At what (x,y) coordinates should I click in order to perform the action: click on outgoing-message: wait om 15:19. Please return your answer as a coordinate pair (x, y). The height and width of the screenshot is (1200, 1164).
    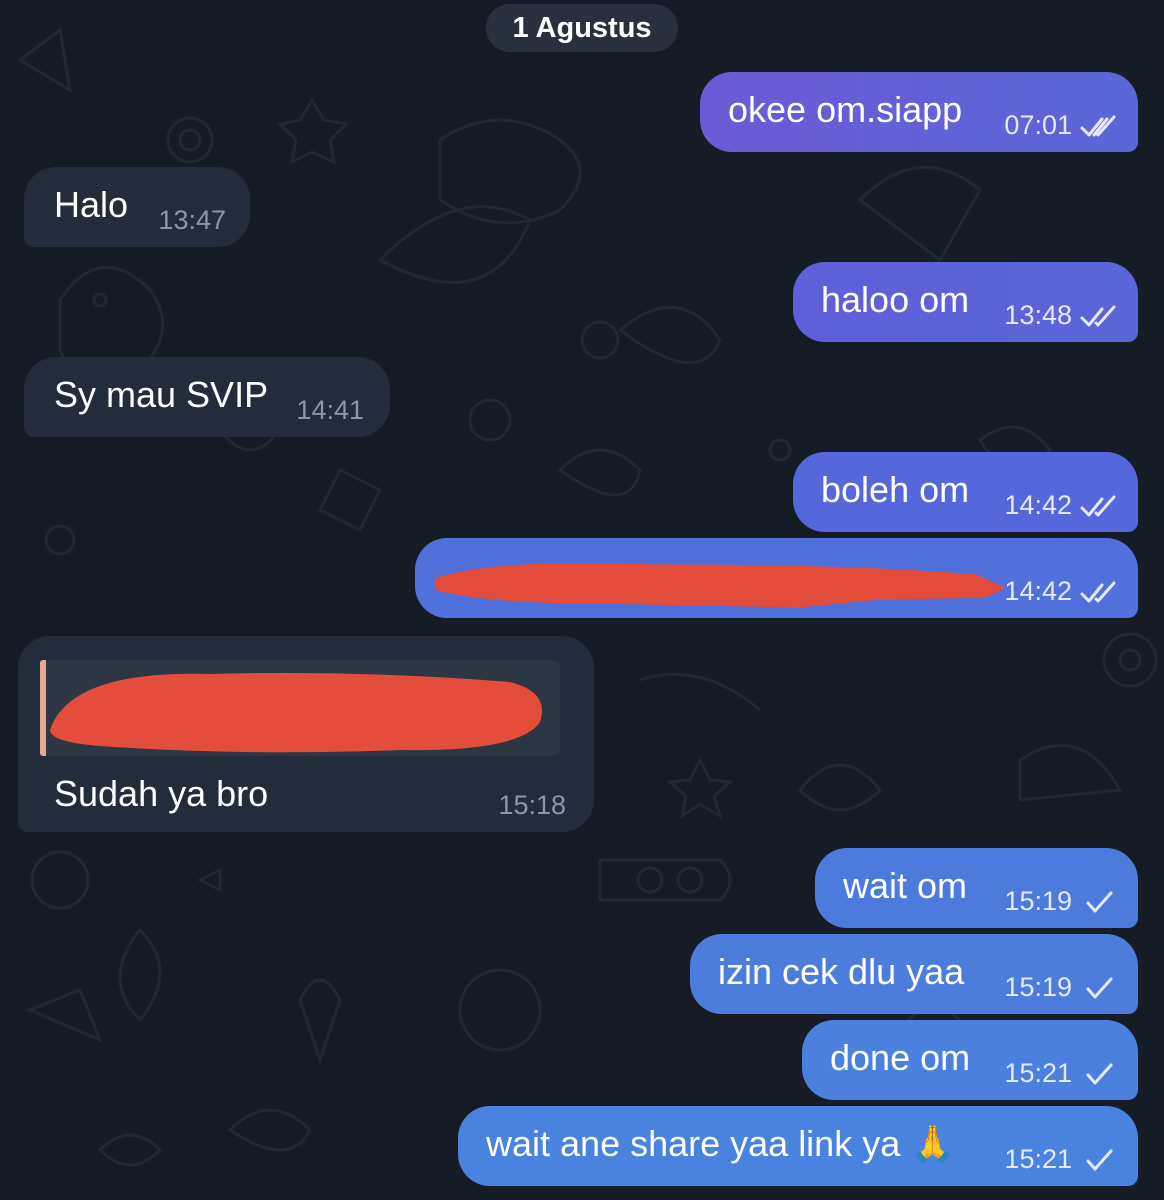
    Looking at the image, I should click on (976, 888).